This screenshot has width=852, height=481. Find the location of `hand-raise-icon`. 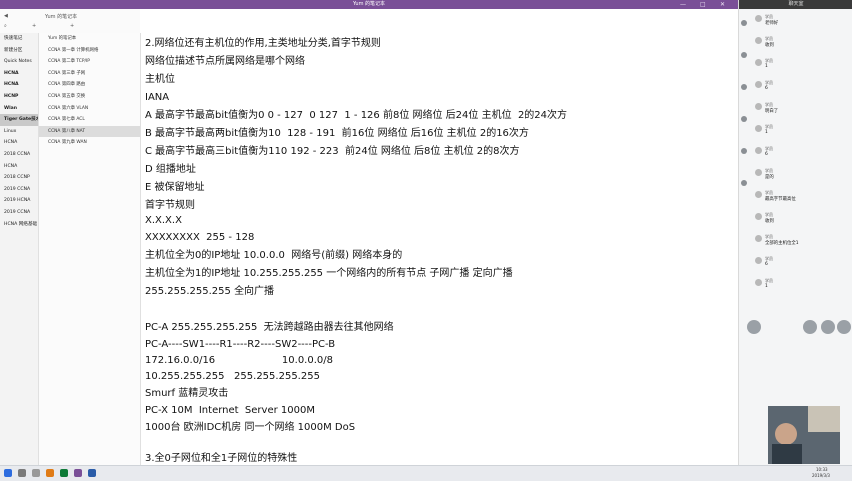

hand-raise-icon is located at coordinates (754, 327).